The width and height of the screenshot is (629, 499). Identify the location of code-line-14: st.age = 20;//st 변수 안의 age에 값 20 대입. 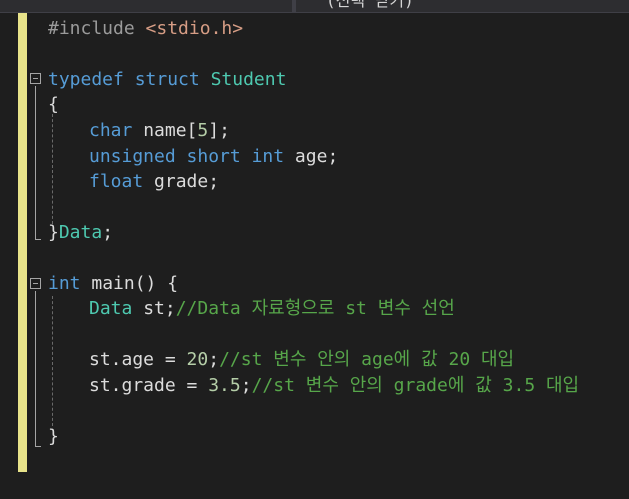
(257, 359).